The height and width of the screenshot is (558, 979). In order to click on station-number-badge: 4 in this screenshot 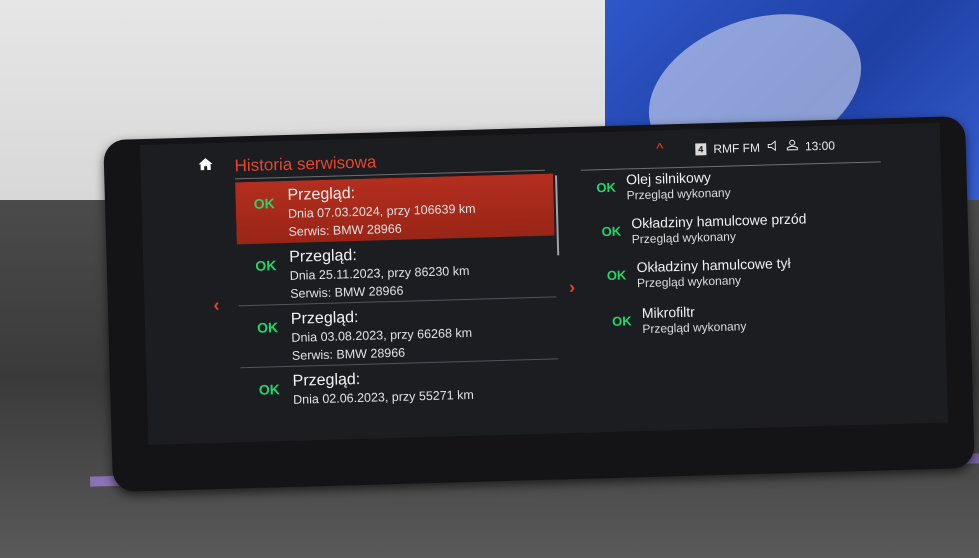, I will do `click(701, 148)`.